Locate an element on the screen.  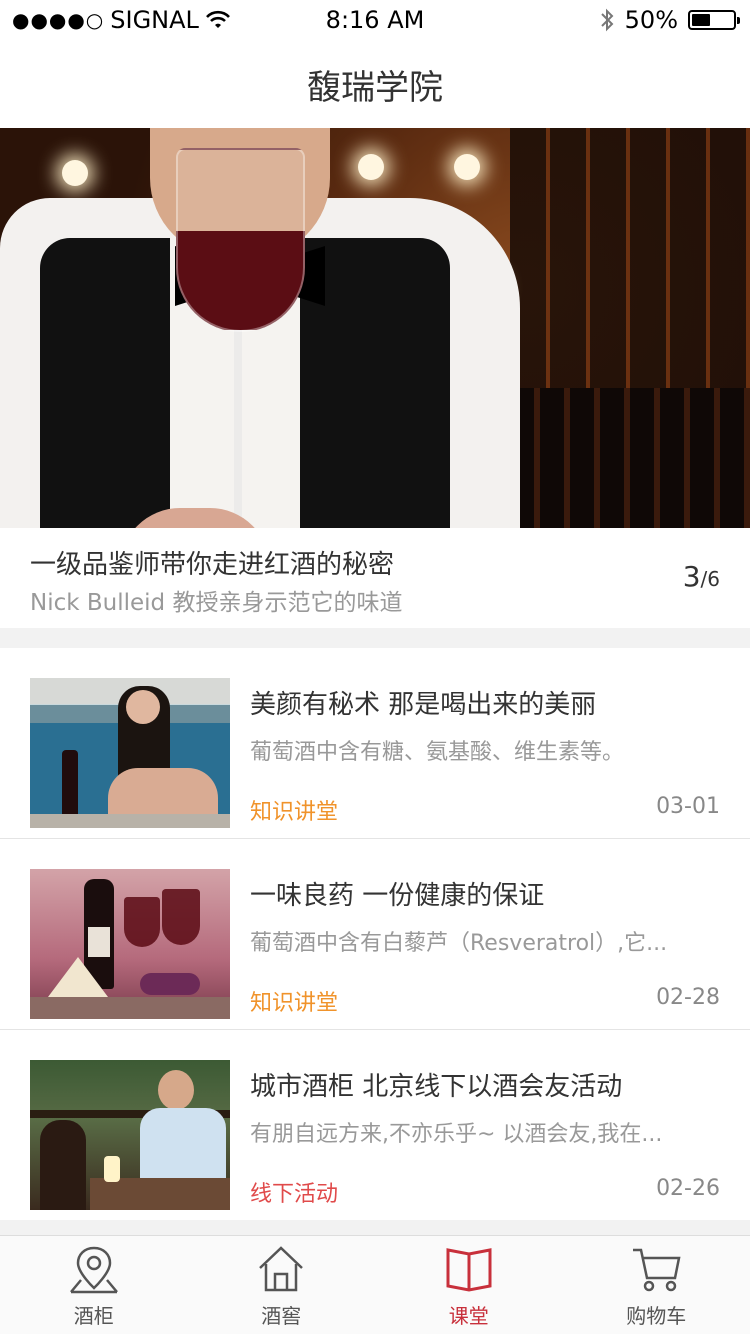
battery-icon is located at coordinates (714, 20).